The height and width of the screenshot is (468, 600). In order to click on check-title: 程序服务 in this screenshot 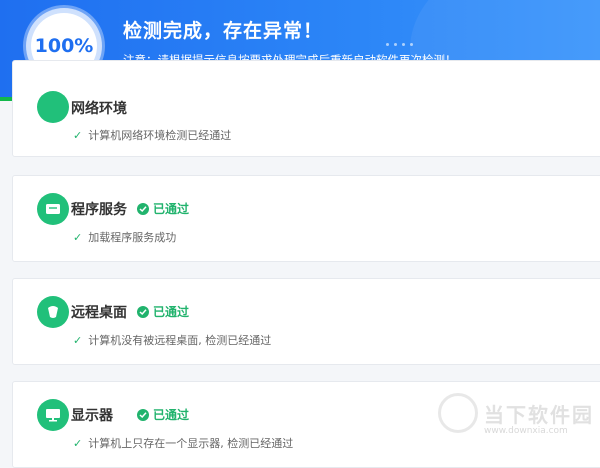, I will do `click(99, 210)`.